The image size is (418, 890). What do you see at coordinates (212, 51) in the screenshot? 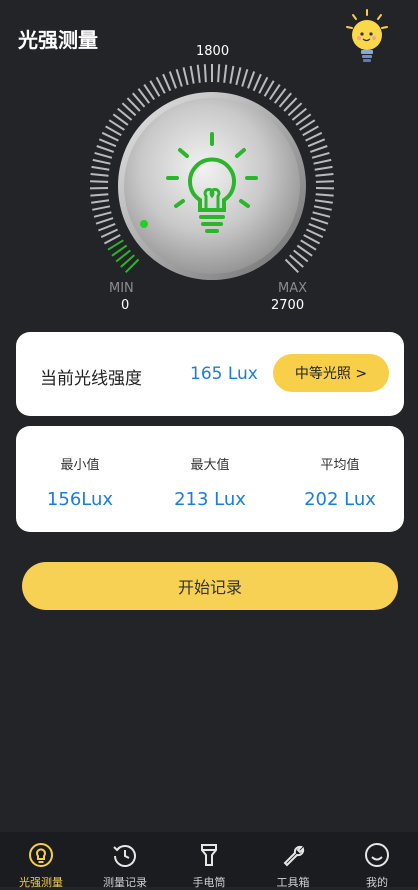
I see `gauge-scale-1800-label: 1800` at bounding box center [212, 51].